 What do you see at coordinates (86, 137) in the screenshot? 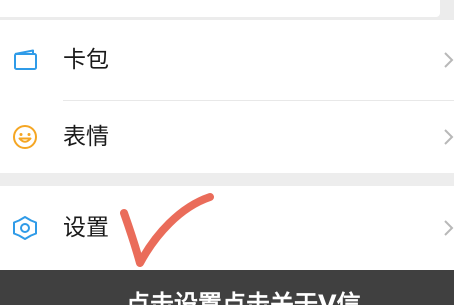
I see `menu-item-label: 表情` at bounding box center [86, 137].